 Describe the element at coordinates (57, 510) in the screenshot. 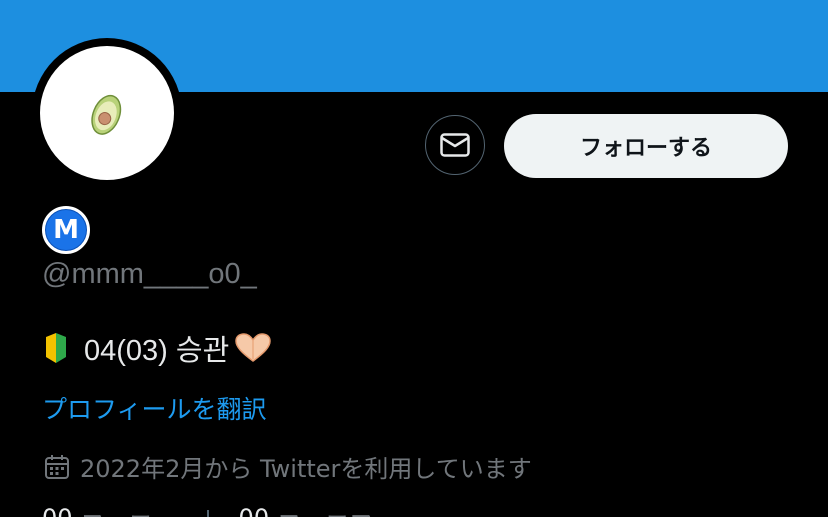

I see `following-count: 00` at that location.